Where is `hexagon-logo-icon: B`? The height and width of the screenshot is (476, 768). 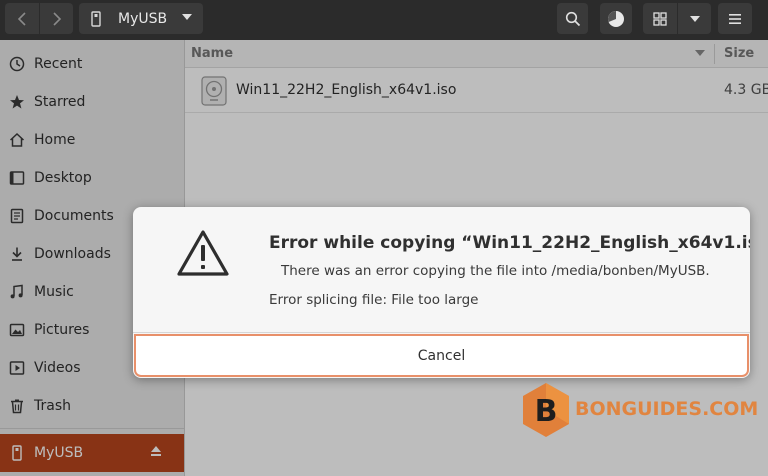
hexagon-logo-icon: B is located at coordinates (546, 410).